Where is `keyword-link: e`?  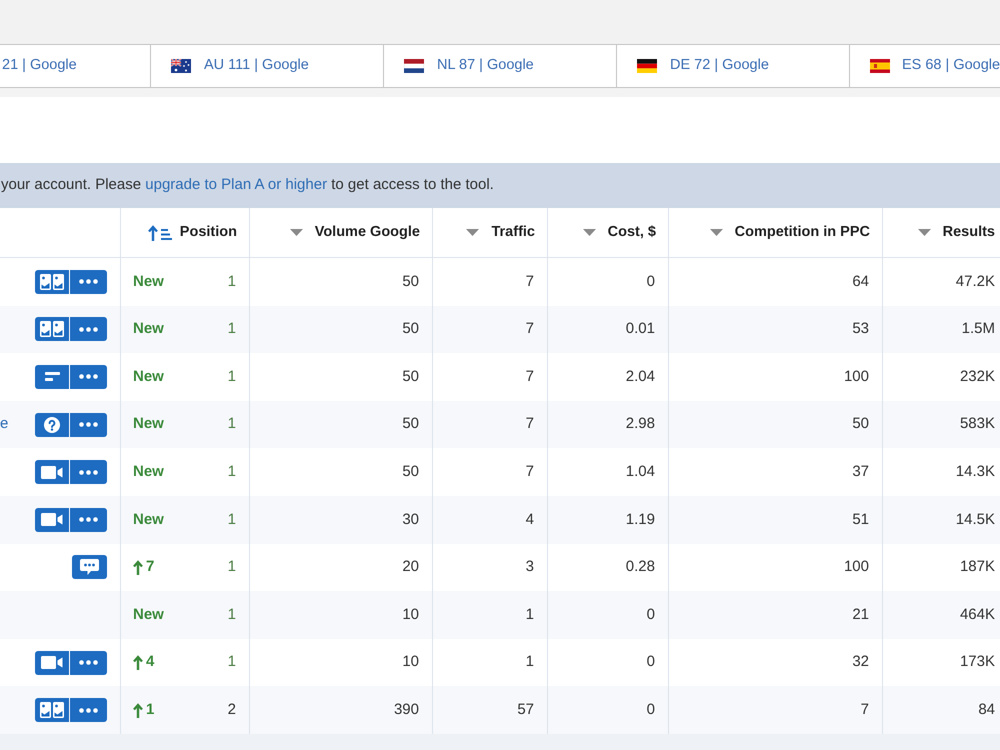 keyword-link: e is located at coordinates (4, 424).